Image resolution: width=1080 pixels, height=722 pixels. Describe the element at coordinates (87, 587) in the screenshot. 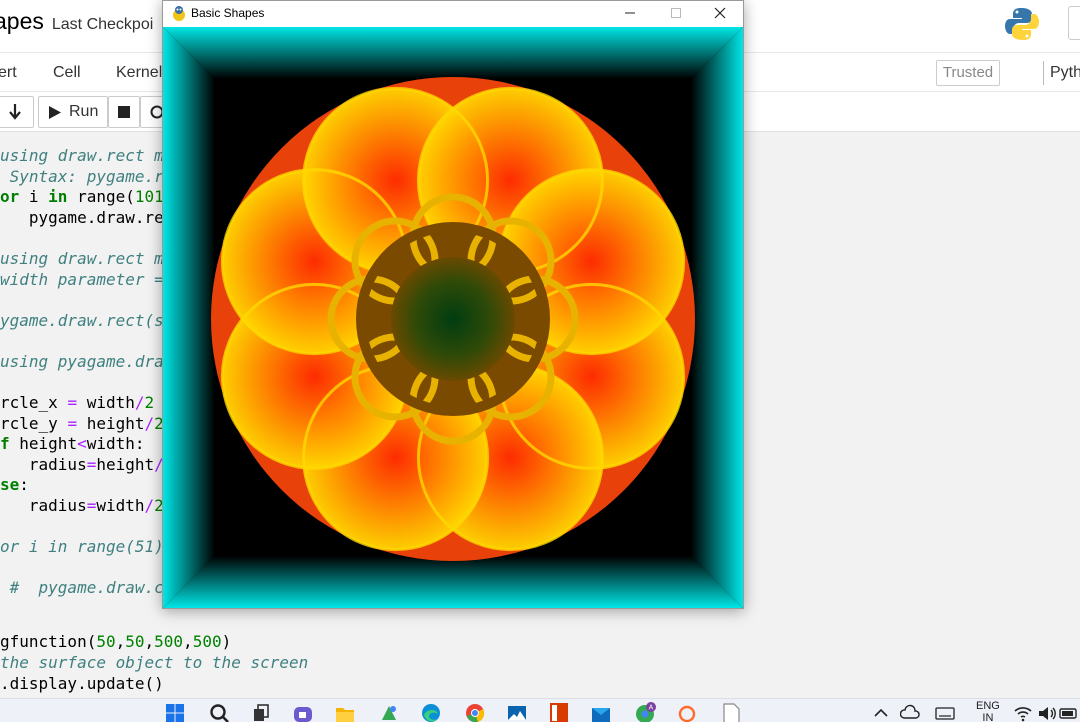

I see `code-line: # pygame.draw.ci` at that location.